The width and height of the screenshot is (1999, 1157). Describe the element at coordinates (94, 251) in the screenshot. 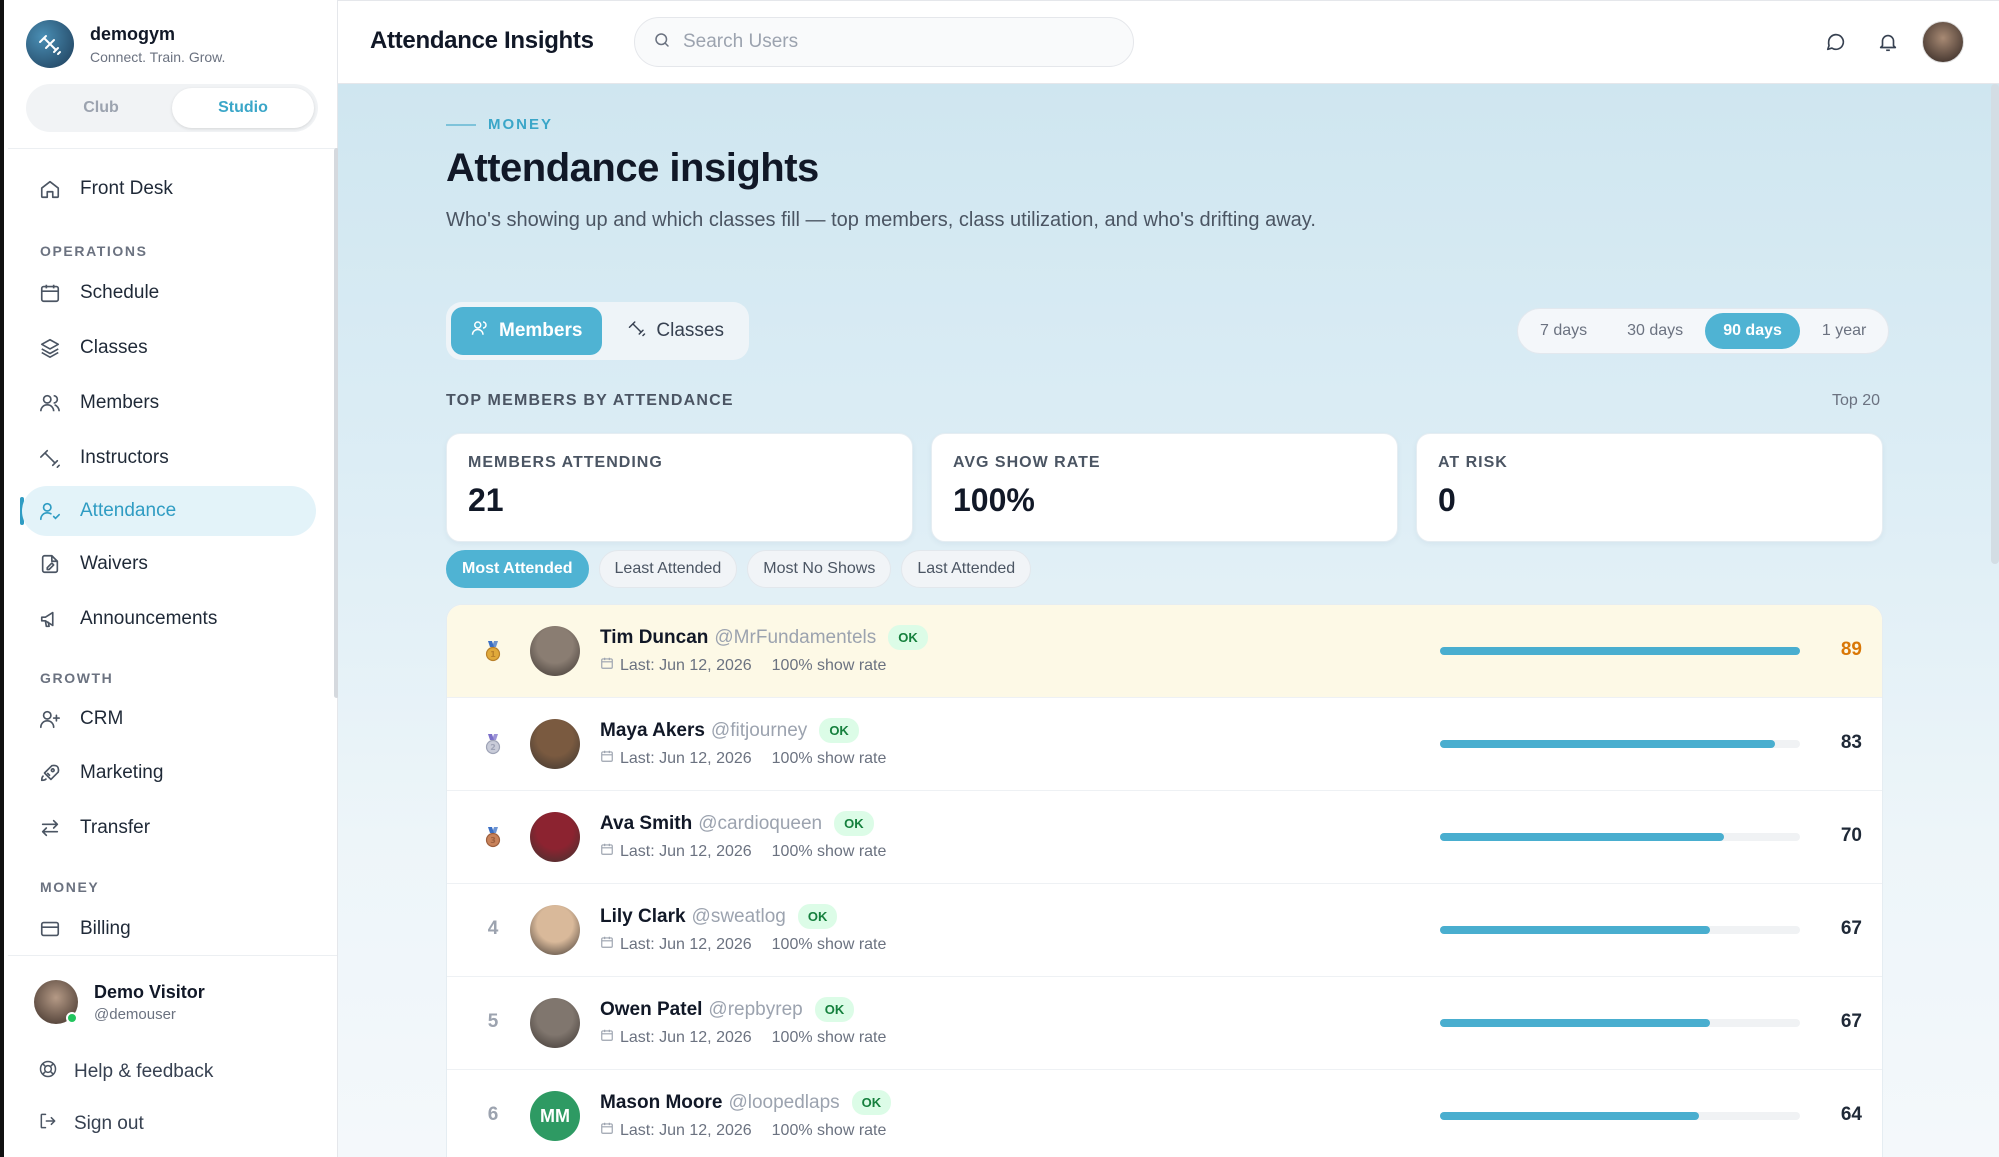

I see `nav-section-operations: OPERATIONS` at that location.